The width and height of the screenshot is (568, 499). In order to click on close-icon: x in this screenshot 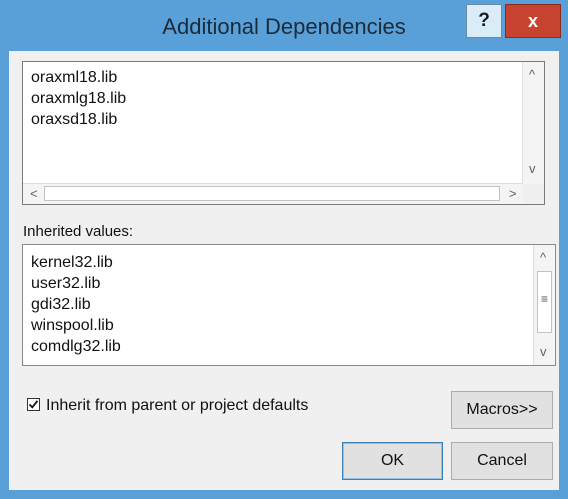, I will do `click(532, 21)`.